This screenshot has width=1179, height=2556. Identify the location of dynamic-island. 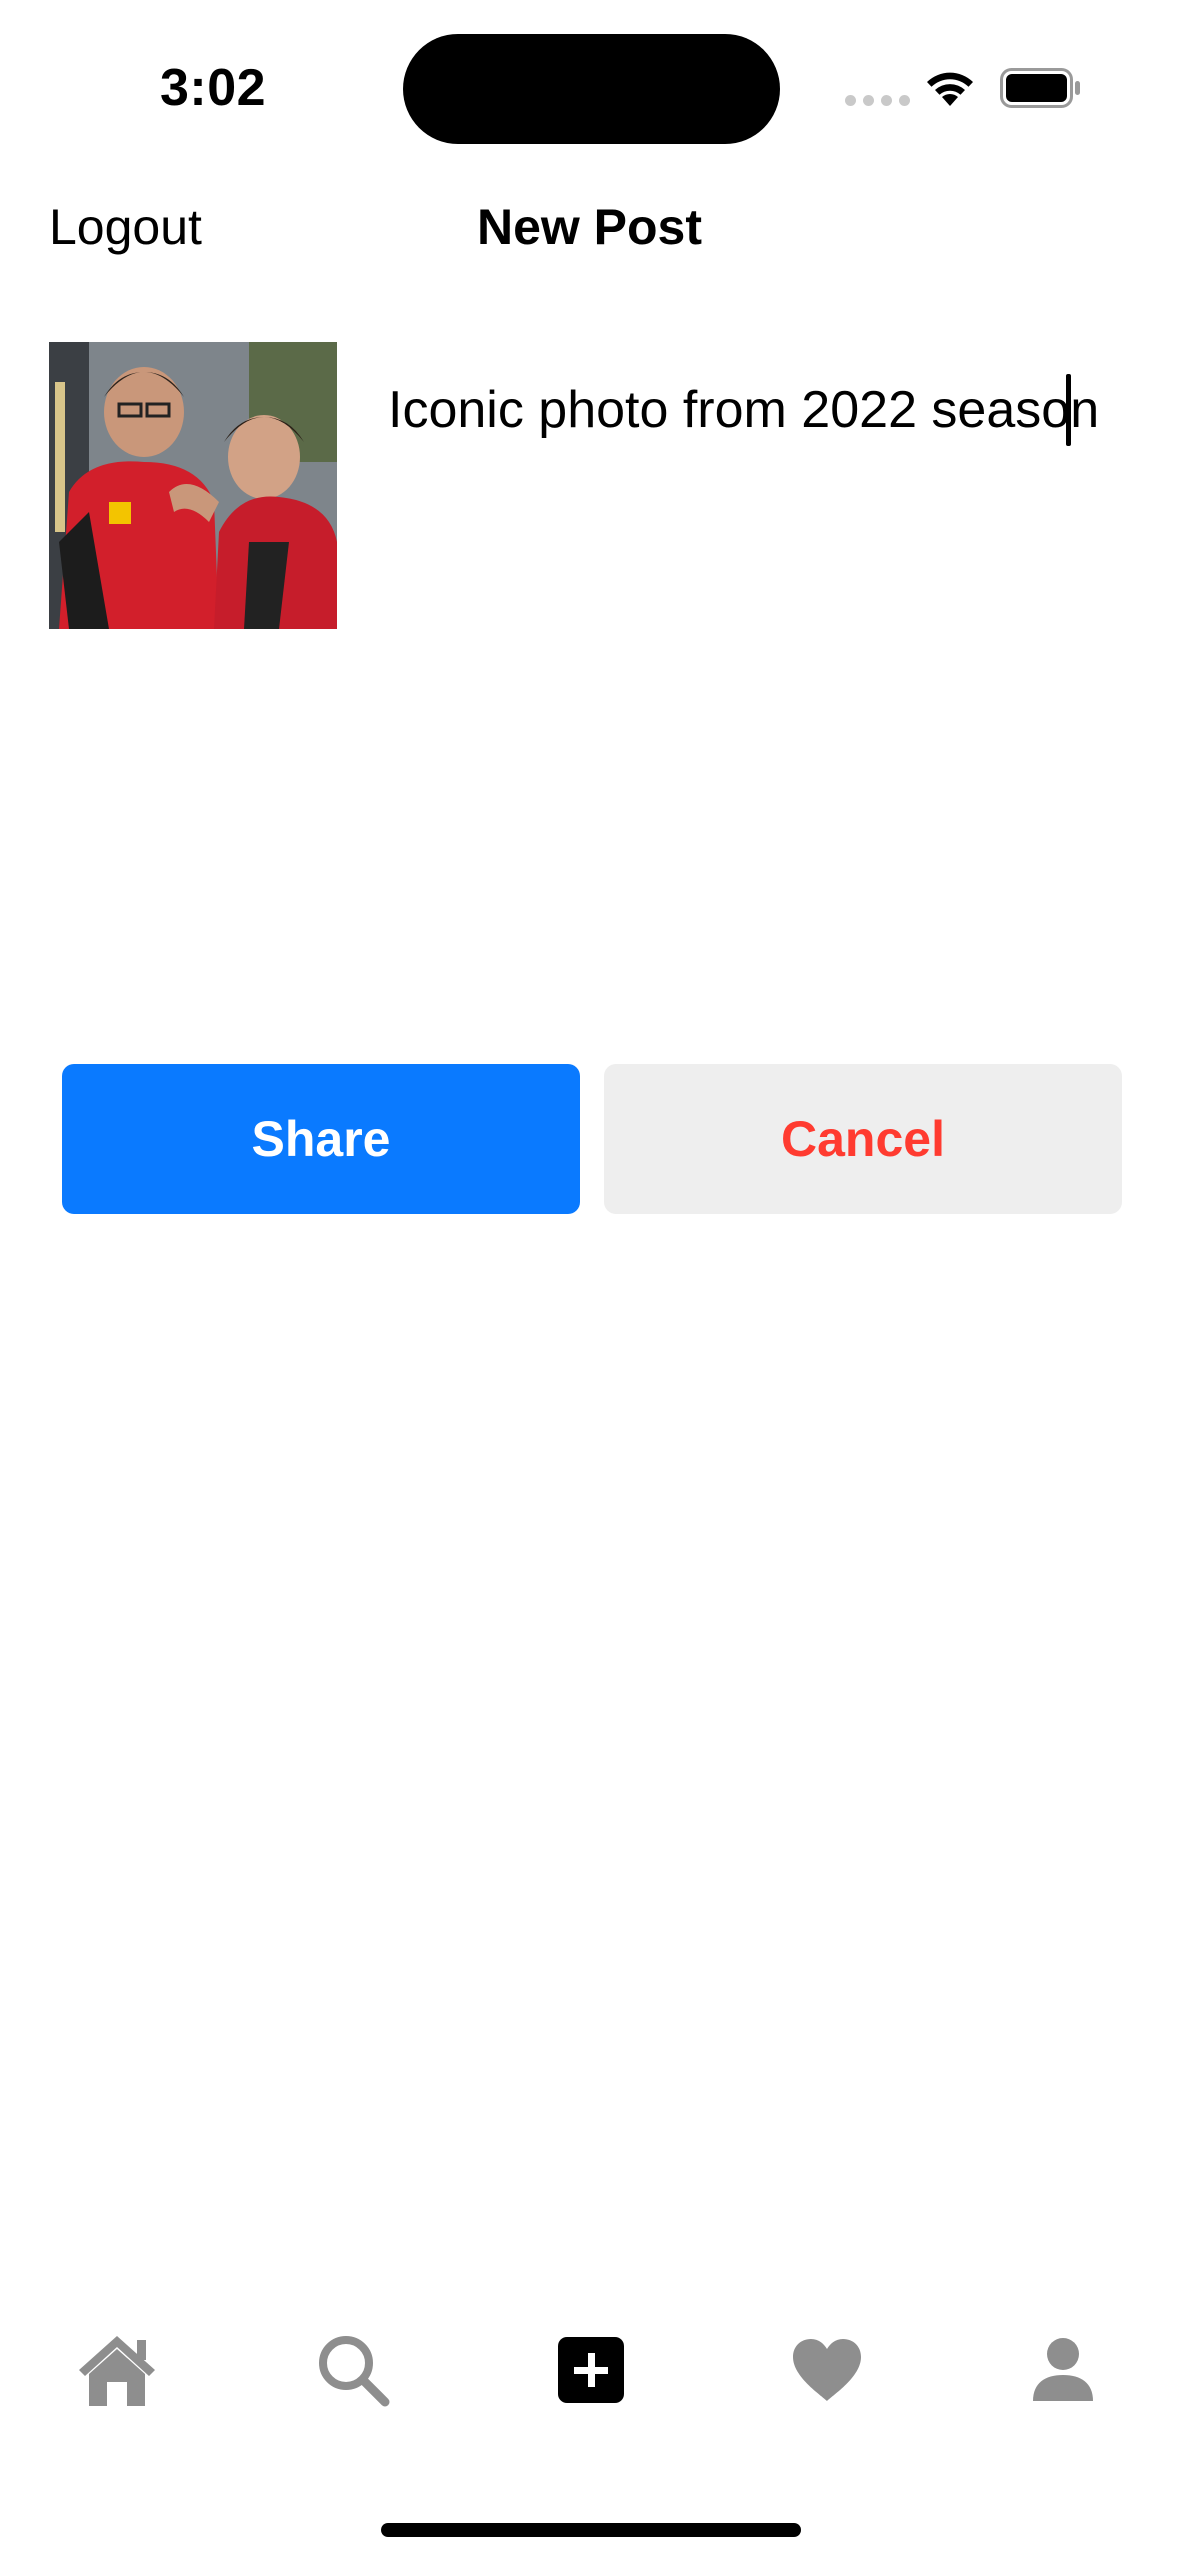
(591, 89).